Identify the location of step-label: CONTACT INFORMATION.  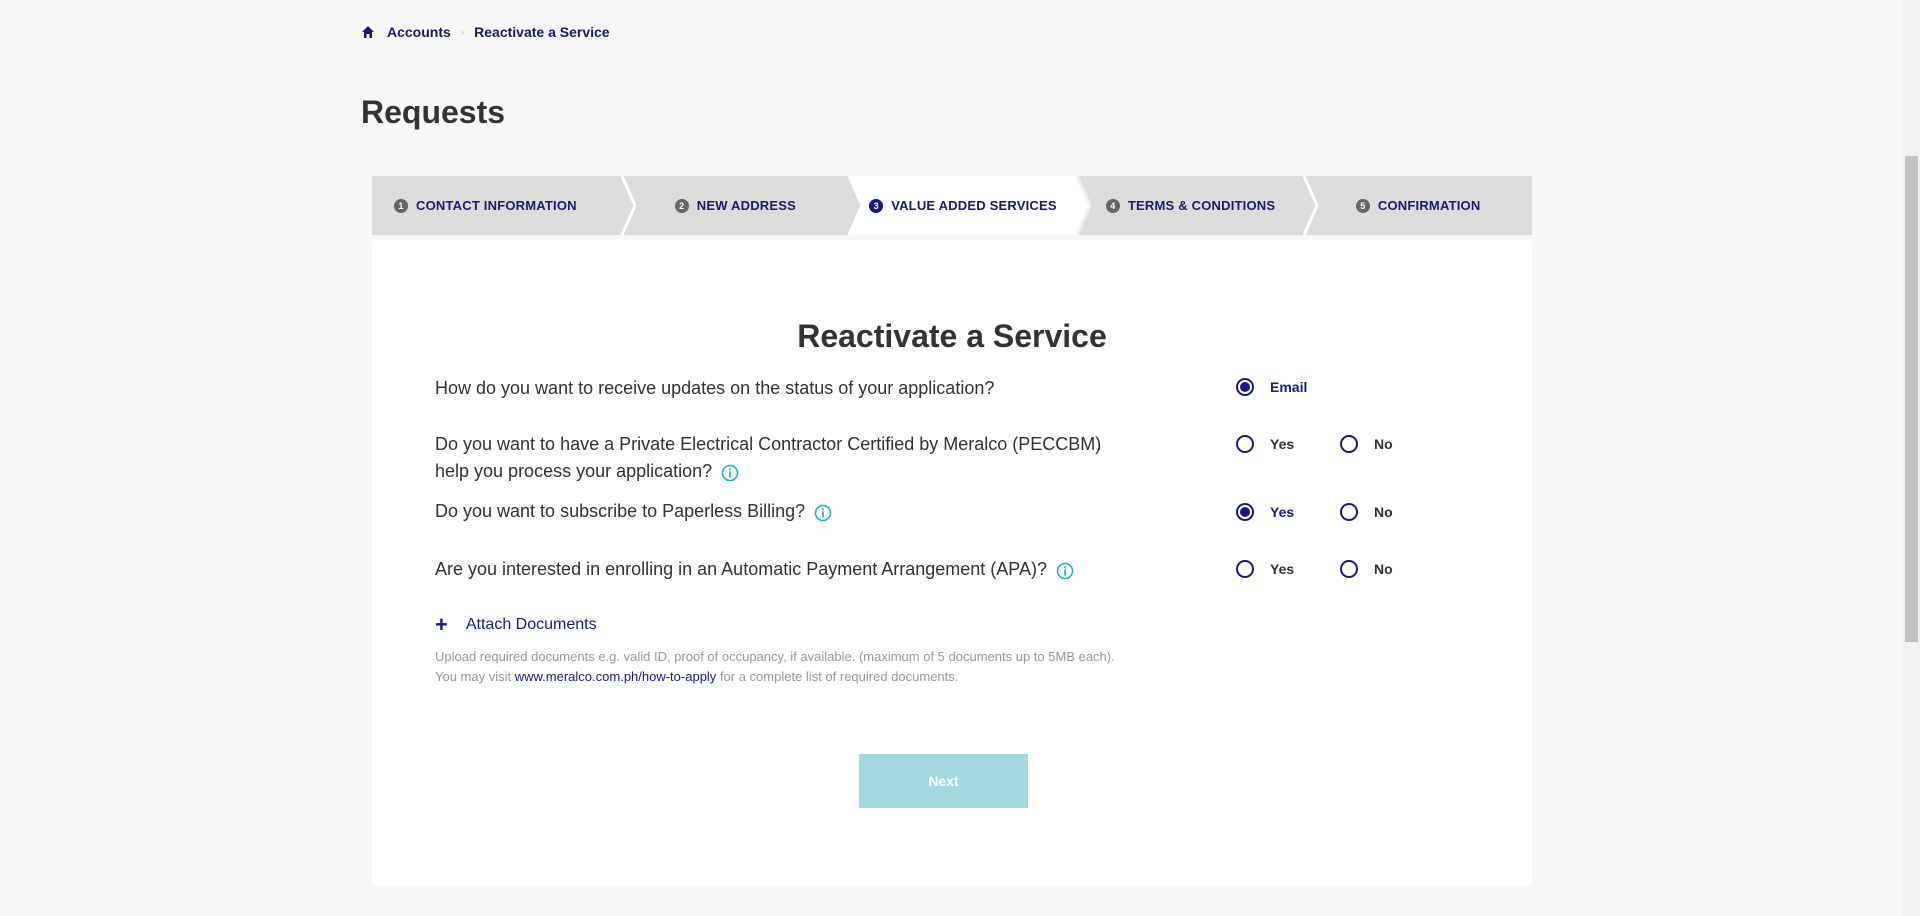
(496, 205).